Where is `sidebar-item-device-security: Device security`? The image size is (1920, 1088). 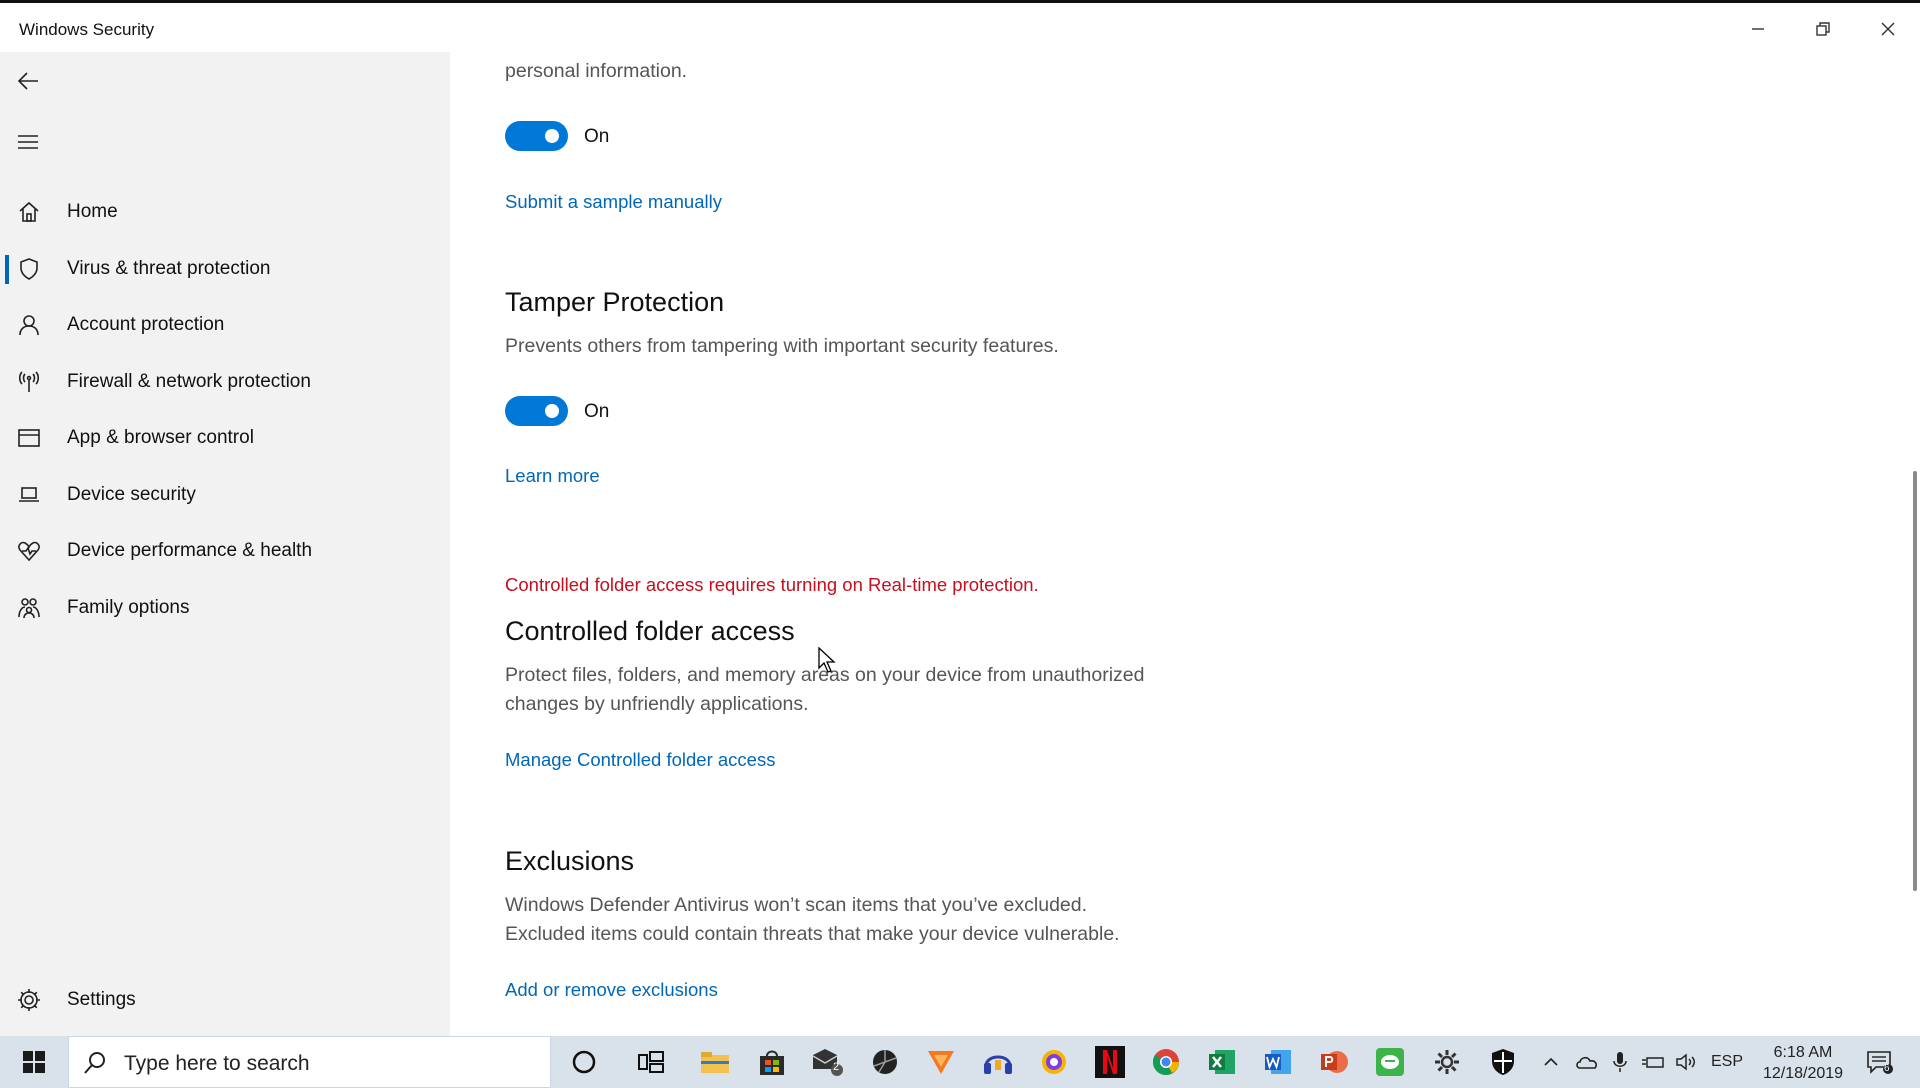
sidebar-item-device-security: Device security is located at coordinates (225, 495).